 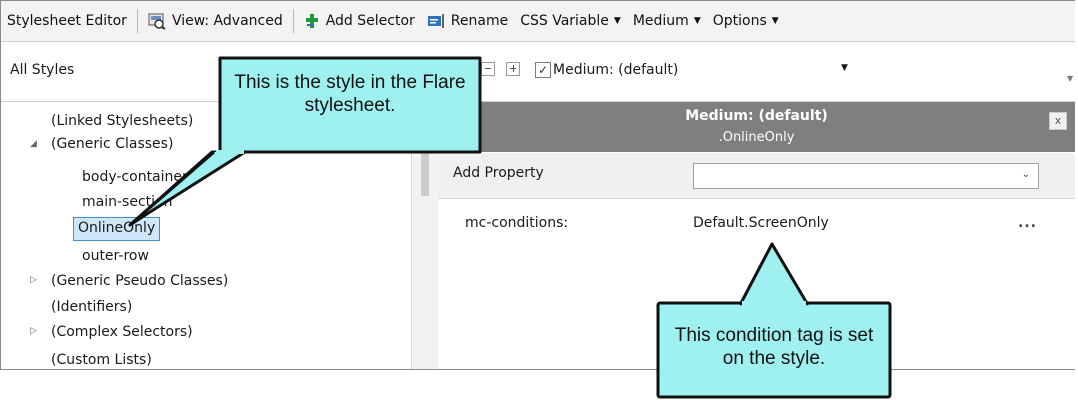 What do you see at coordinates (774, 347) in the screenshot?
I see `condition-callout-text: This condition tag is set on the style.` at bounding box center [774, 347].